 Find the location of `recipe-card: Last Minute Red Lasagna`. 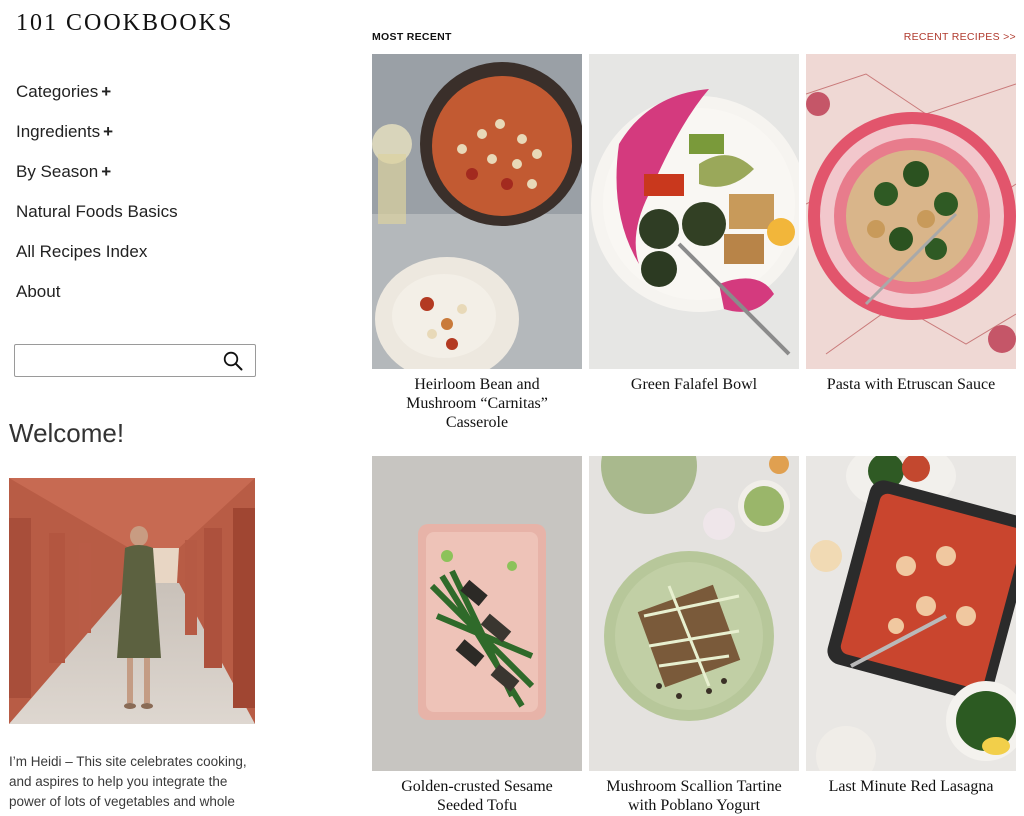

recipe-card: Last Minute Red Lasagna is located at coordinates (911, 626).